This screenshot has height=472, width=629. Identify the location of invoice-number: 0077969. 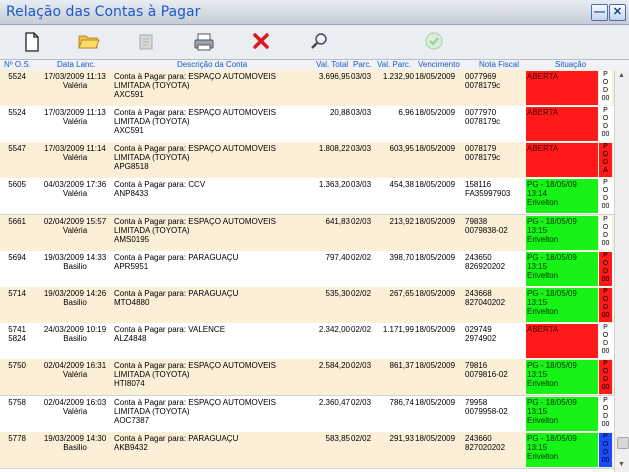
(481, 76).